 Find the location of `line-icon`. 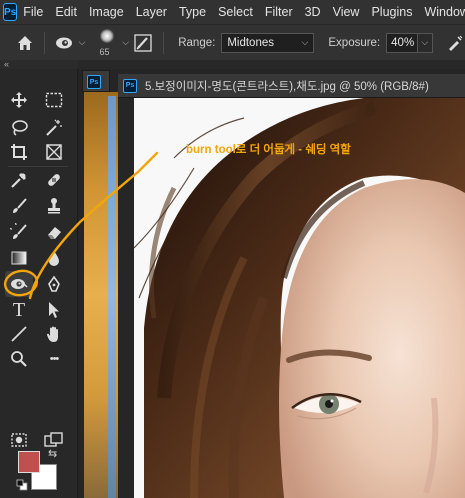

line-icon is located at coordinates (19, 334).